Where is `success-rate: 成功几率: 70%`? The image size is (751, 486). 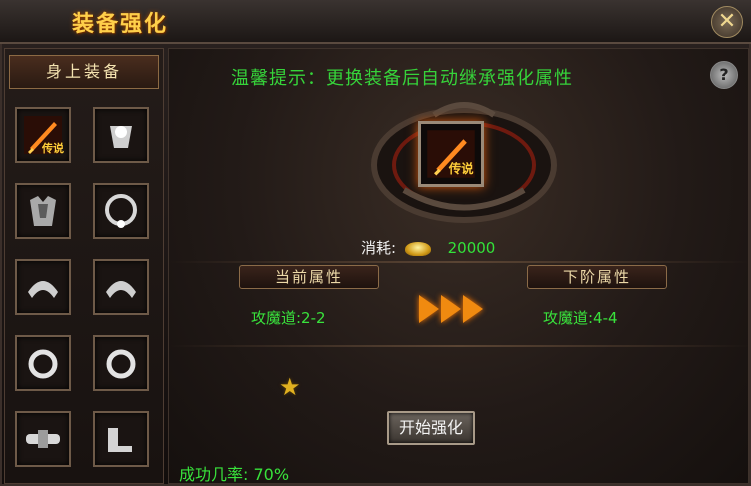
success-rate: 成功几率: 70% is located at coordinates (234, 474).